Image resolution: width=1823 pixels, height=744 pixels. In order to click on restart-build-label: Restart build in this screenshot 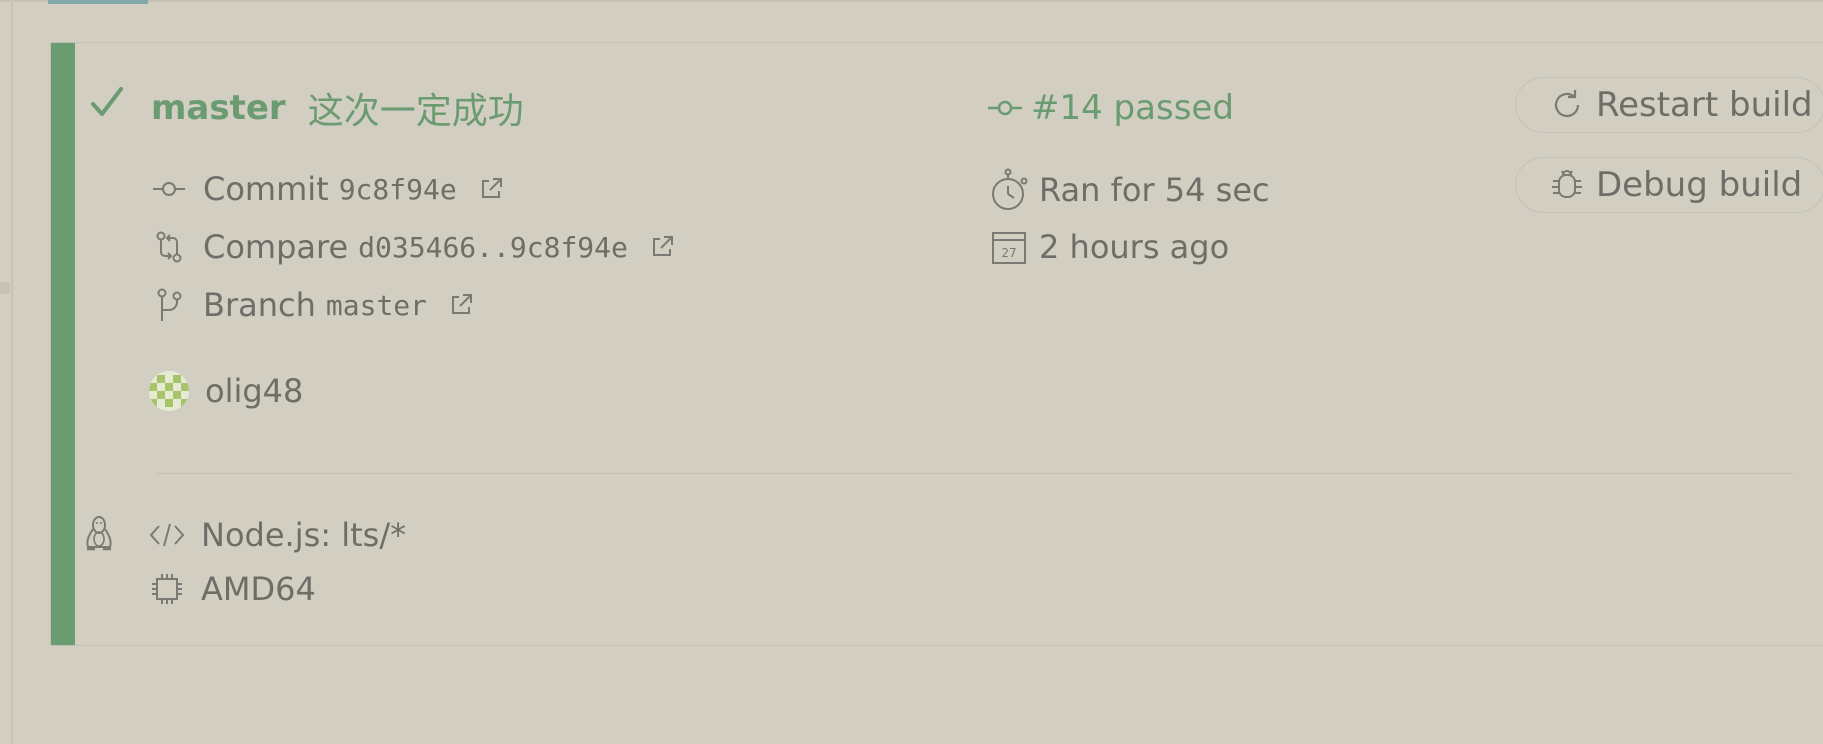, I will do `click(1704, 105)`.